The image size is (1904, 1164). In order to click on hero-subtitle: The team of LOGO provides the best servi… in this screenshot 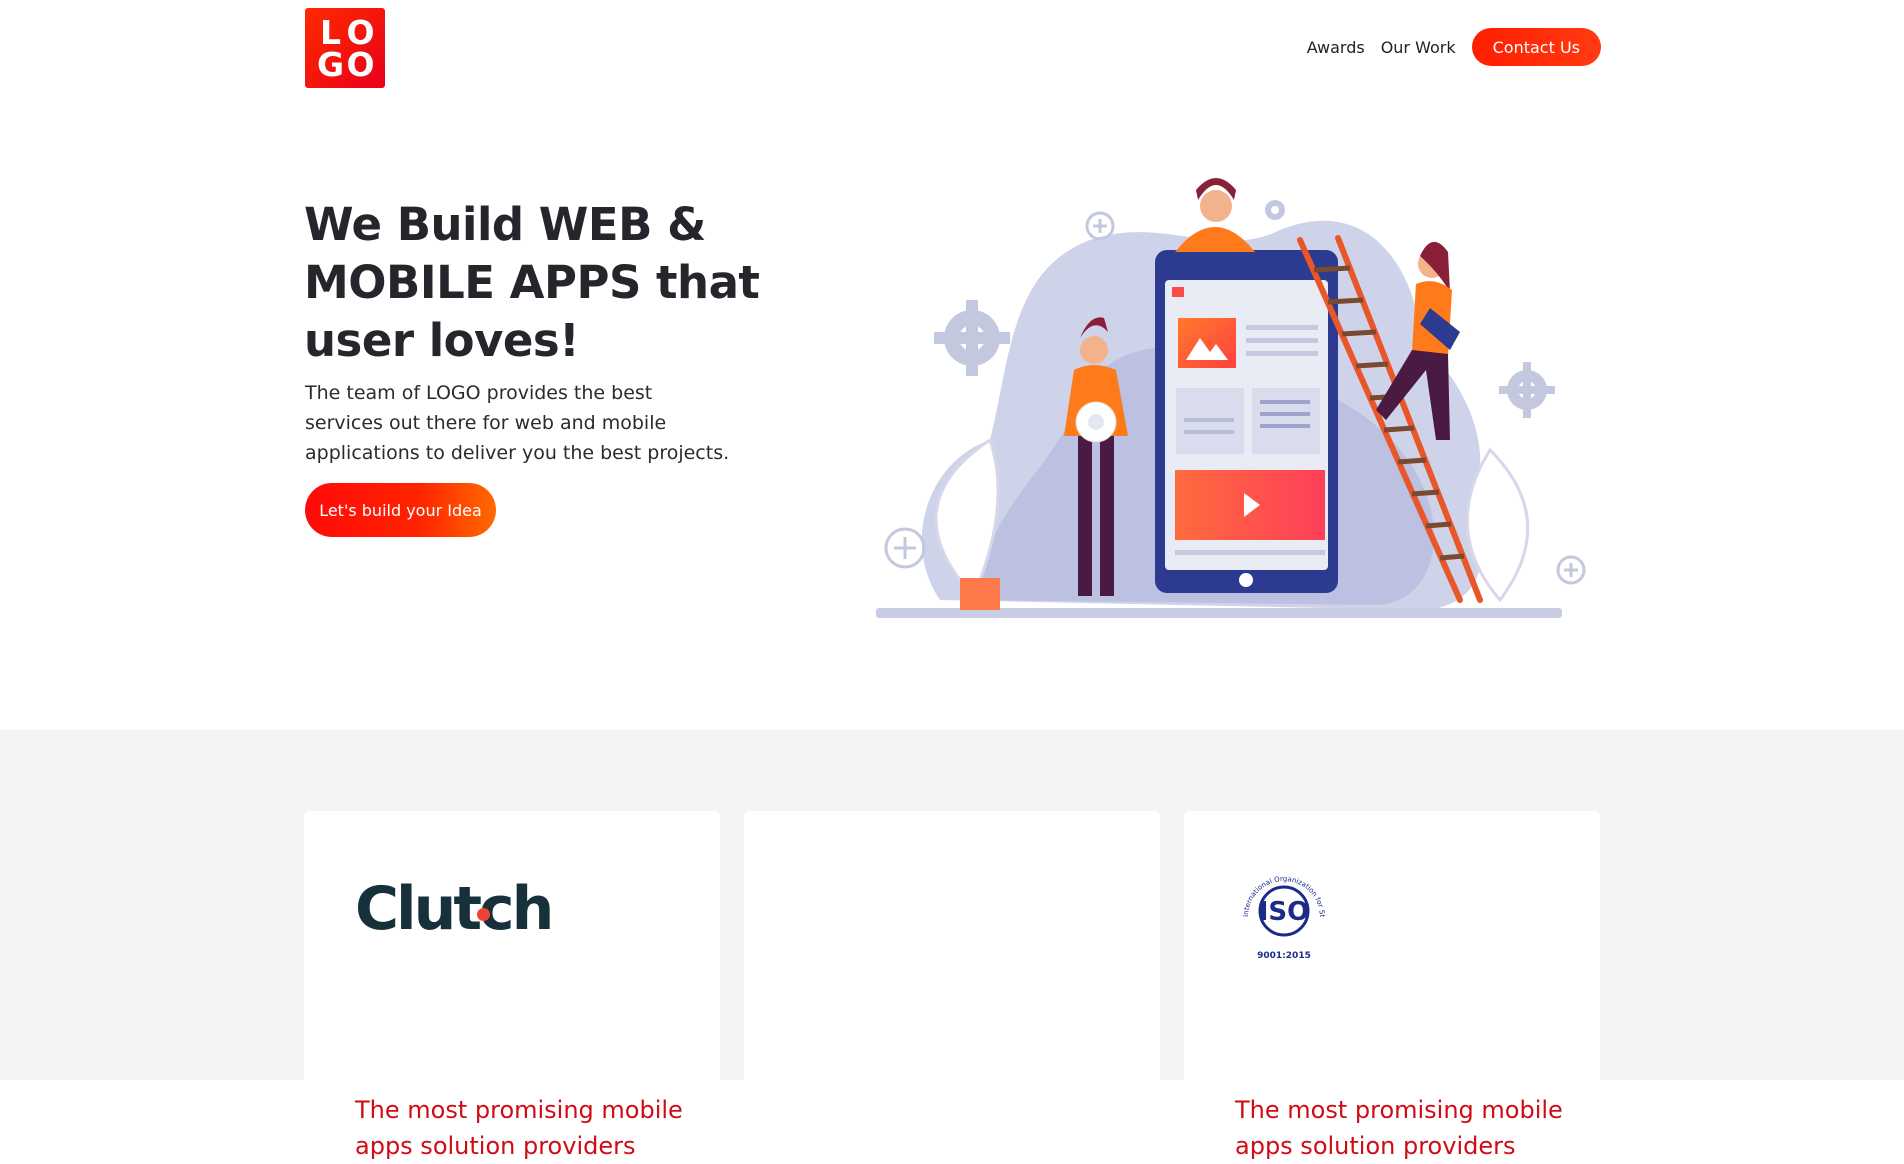, I will do `click(517, 423)`.